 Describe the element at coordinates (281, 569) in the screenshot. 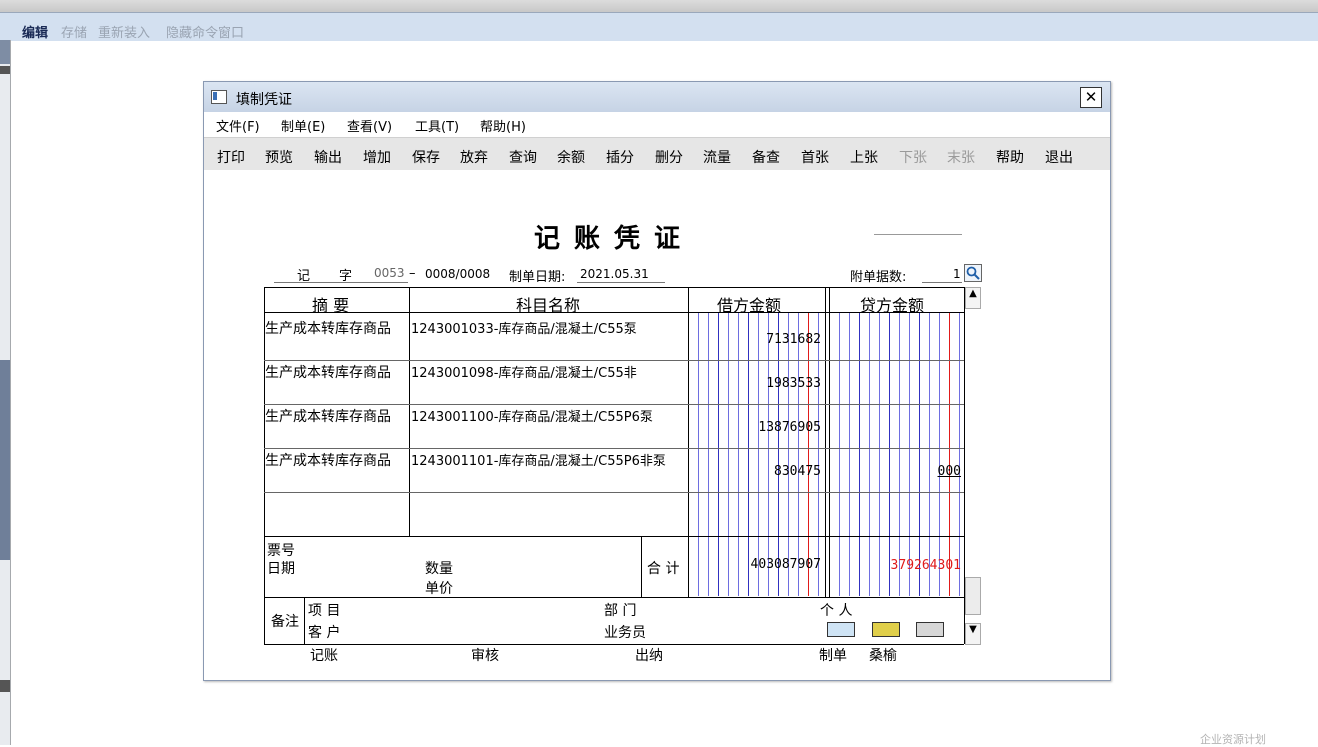

I see `date-row-label: 日期` at that location.